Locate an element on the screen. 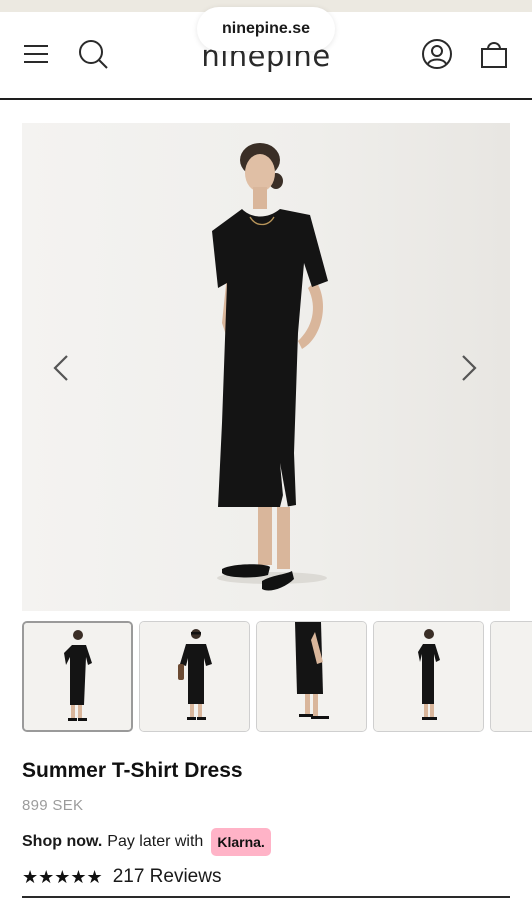  klarna-pay-later-text: Pay later with is located at coordinates (155, 841).